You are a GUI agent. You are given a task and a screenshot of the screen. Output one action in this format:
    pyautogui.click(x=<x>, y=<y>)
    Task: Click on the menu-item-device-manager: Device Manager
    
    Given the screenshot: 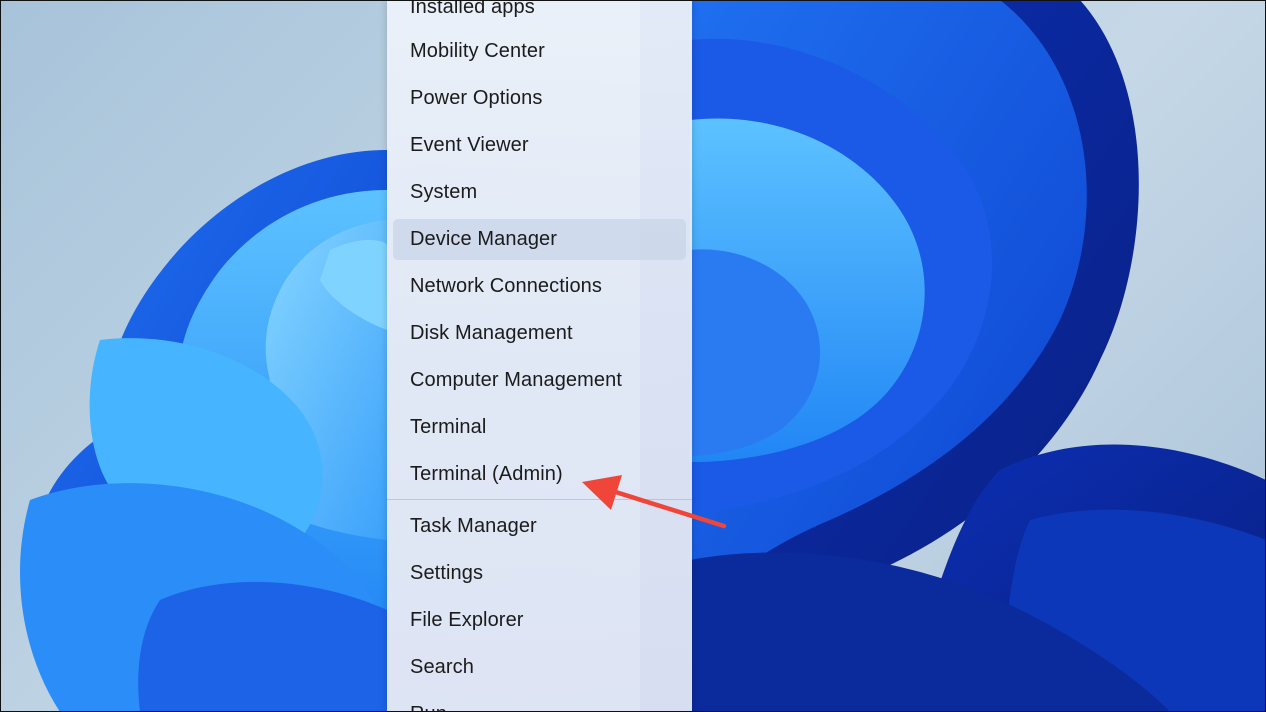 What is the action you would take?
    pyautogui.click(x=539, y=239)
    